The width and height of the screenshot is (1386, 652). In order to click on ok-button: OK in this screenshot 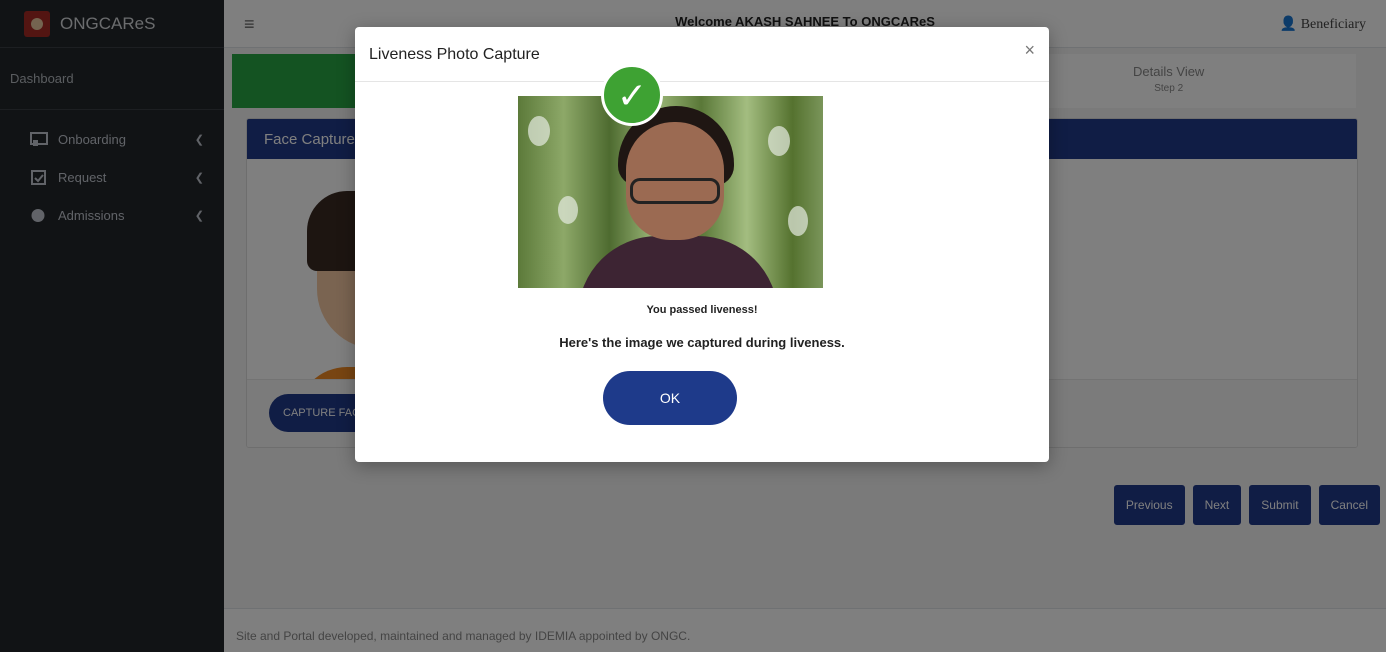, I will do `click(670, 398)`.